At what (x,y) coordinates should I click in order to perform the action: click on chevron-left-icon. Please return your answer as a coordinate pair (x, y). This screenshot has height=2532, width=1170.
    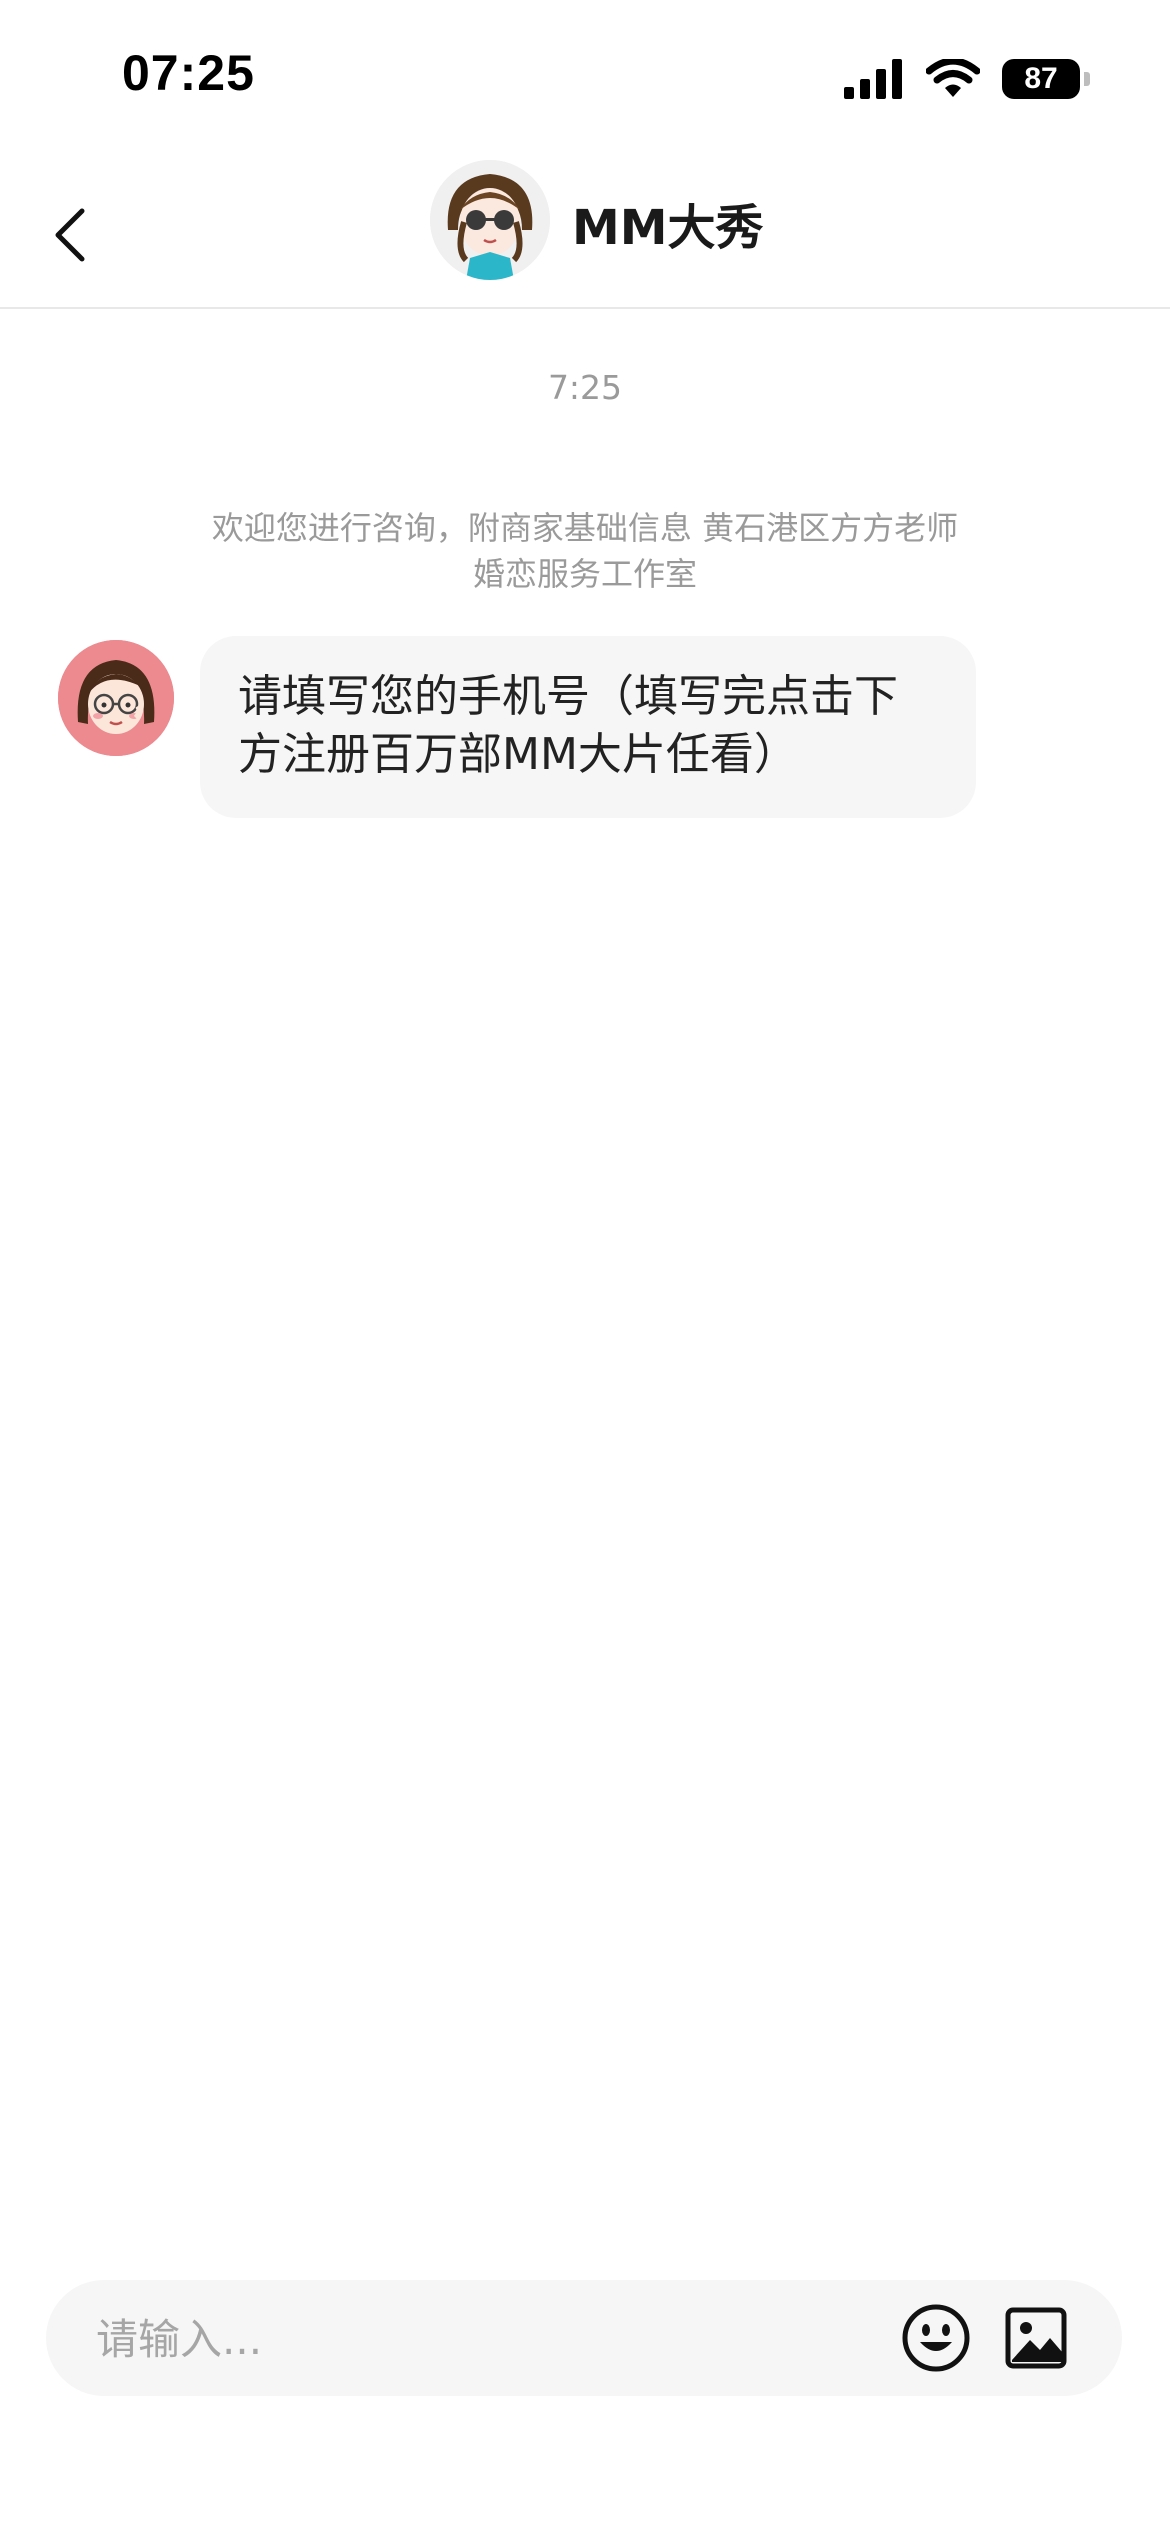
    Looking at the image, I should click on (70, 235).